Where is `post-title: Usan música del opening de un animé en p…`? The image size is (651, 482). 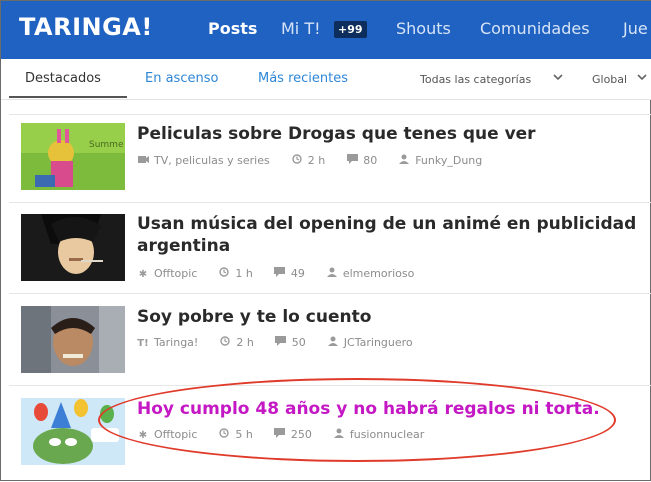 post-title: Usan música del opening de un animé en p… is located at coordinates (387, 235).